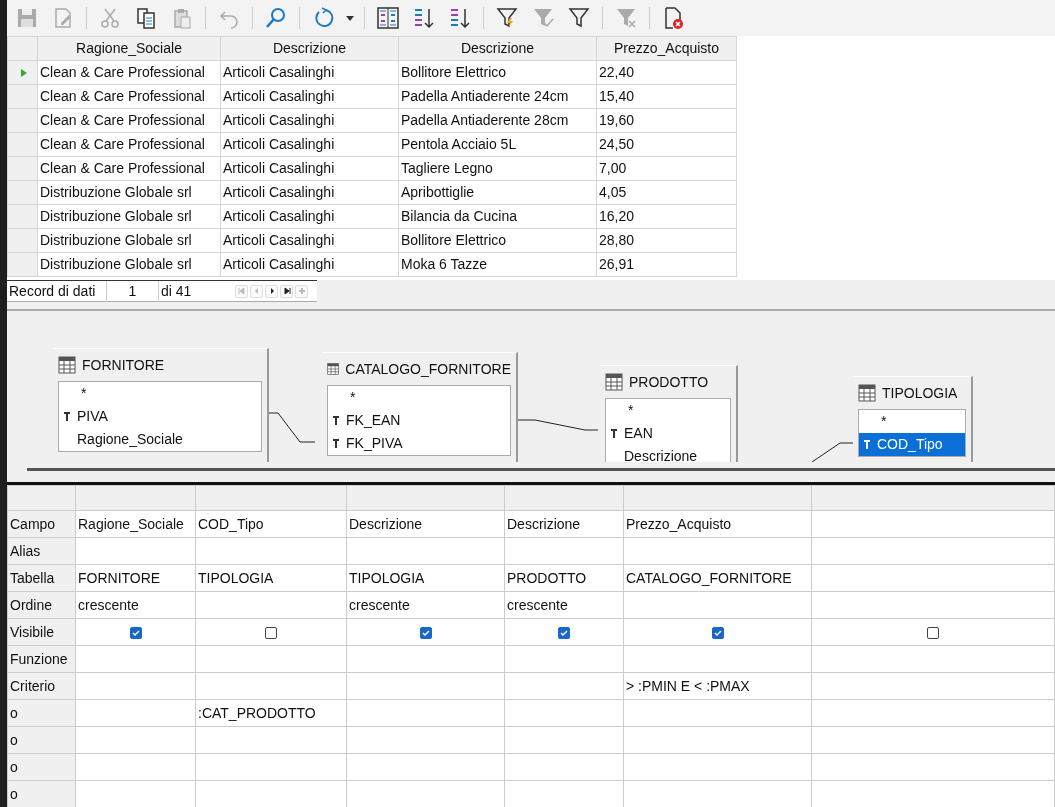 This screenshot has width=1055, height=807. I want to click on grid-cell: > :PMIN E < :PMAX, so click(717, 686).